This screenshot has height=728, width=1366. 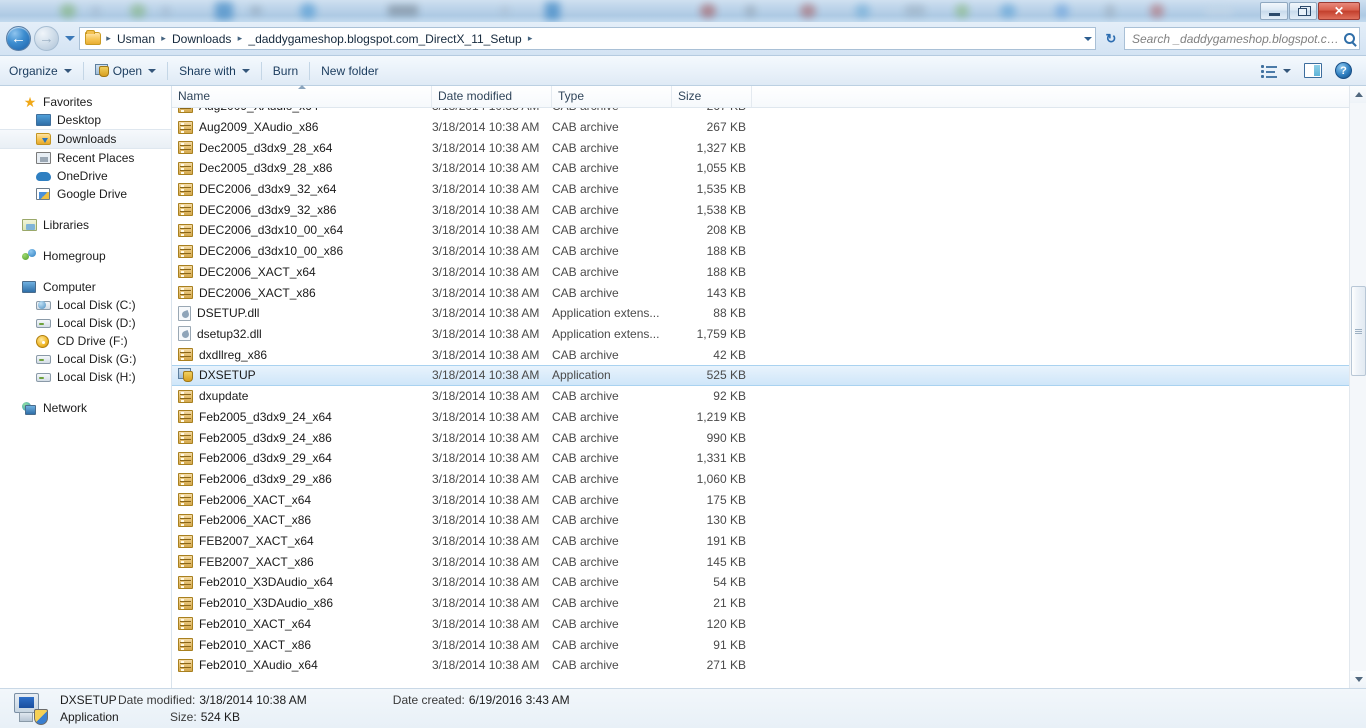 I want to click on minimize-button, so click(x=1274, y=11).